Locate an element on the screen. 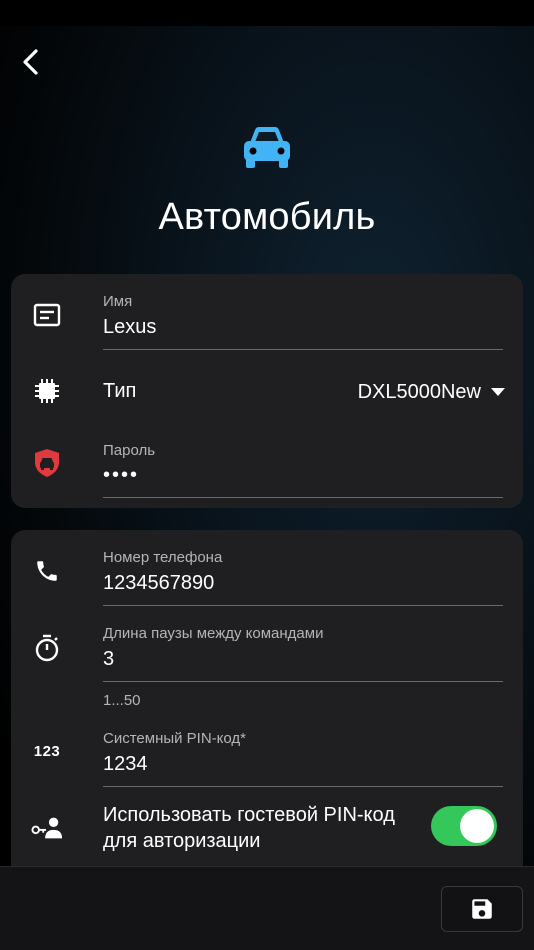  back-button is located at coordinates (30, 62).